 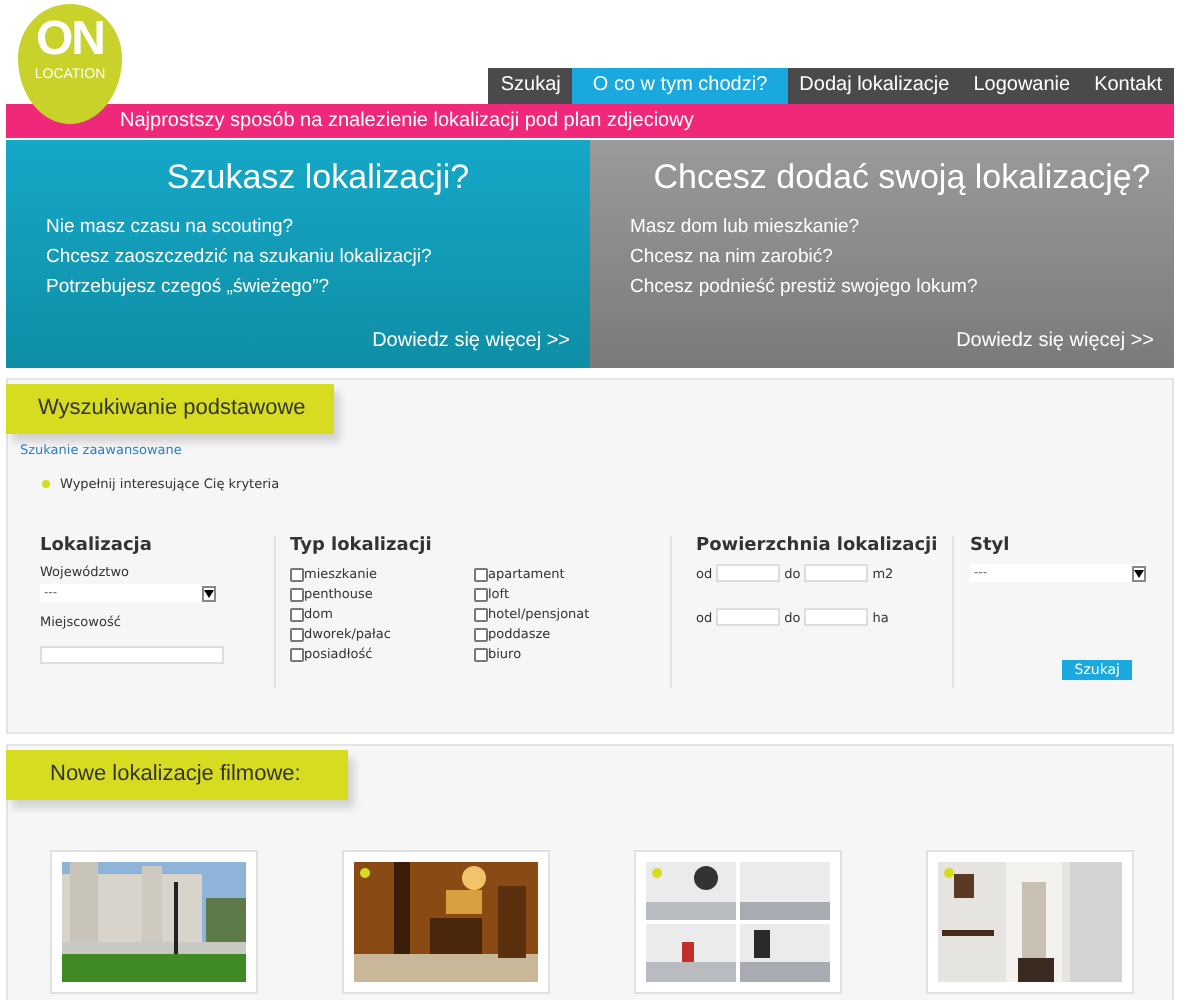 I want to click on section-ribbon: Wyszukiwanie podstawowe, so click(x=170, y=409).